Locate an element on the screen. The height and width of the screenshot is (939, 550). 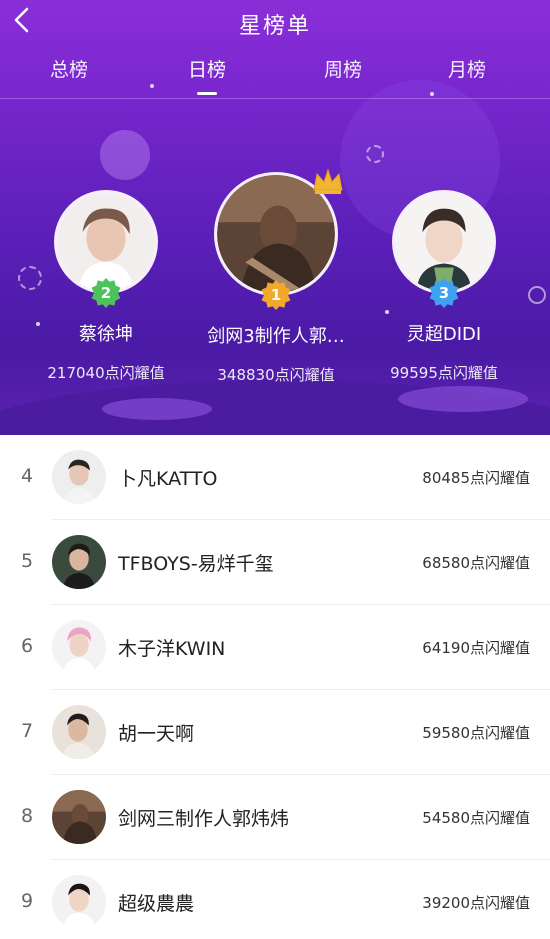
list-item: 6 木子洋KWIN 64190点闪耀值 is located at coordinates (275, 647).